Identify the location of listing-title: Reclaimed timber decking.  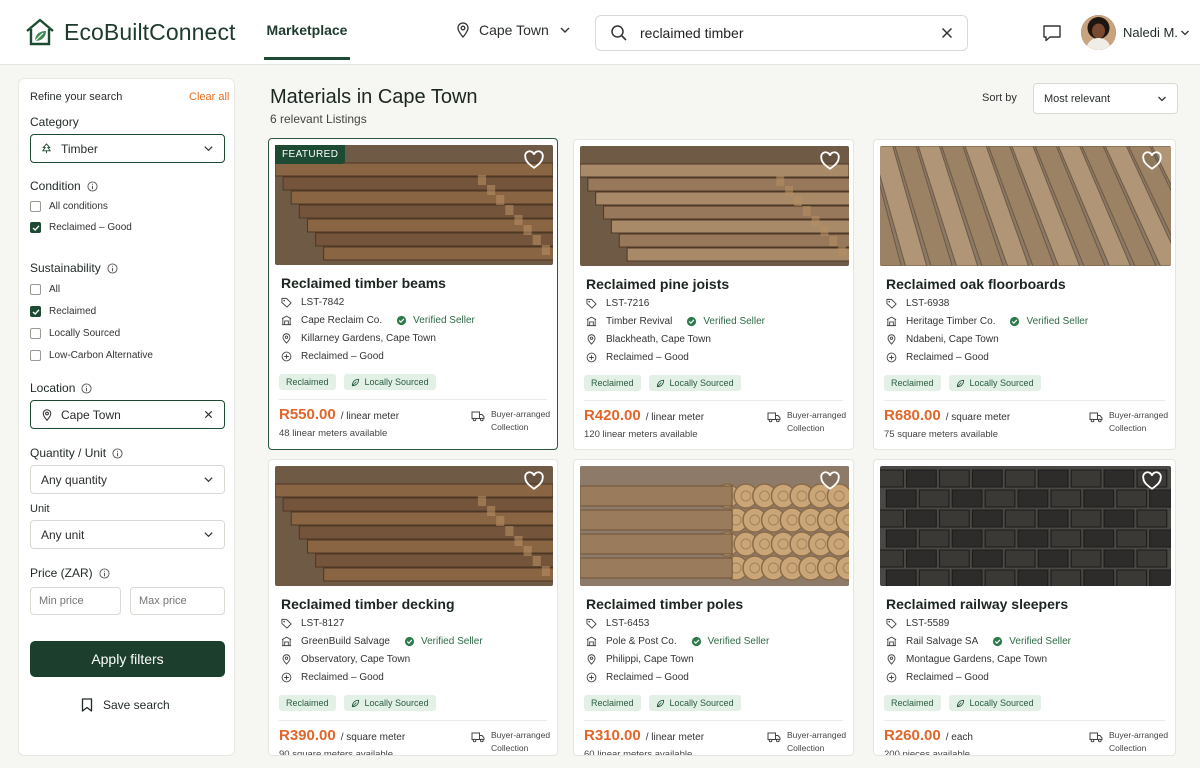
(368, 604).